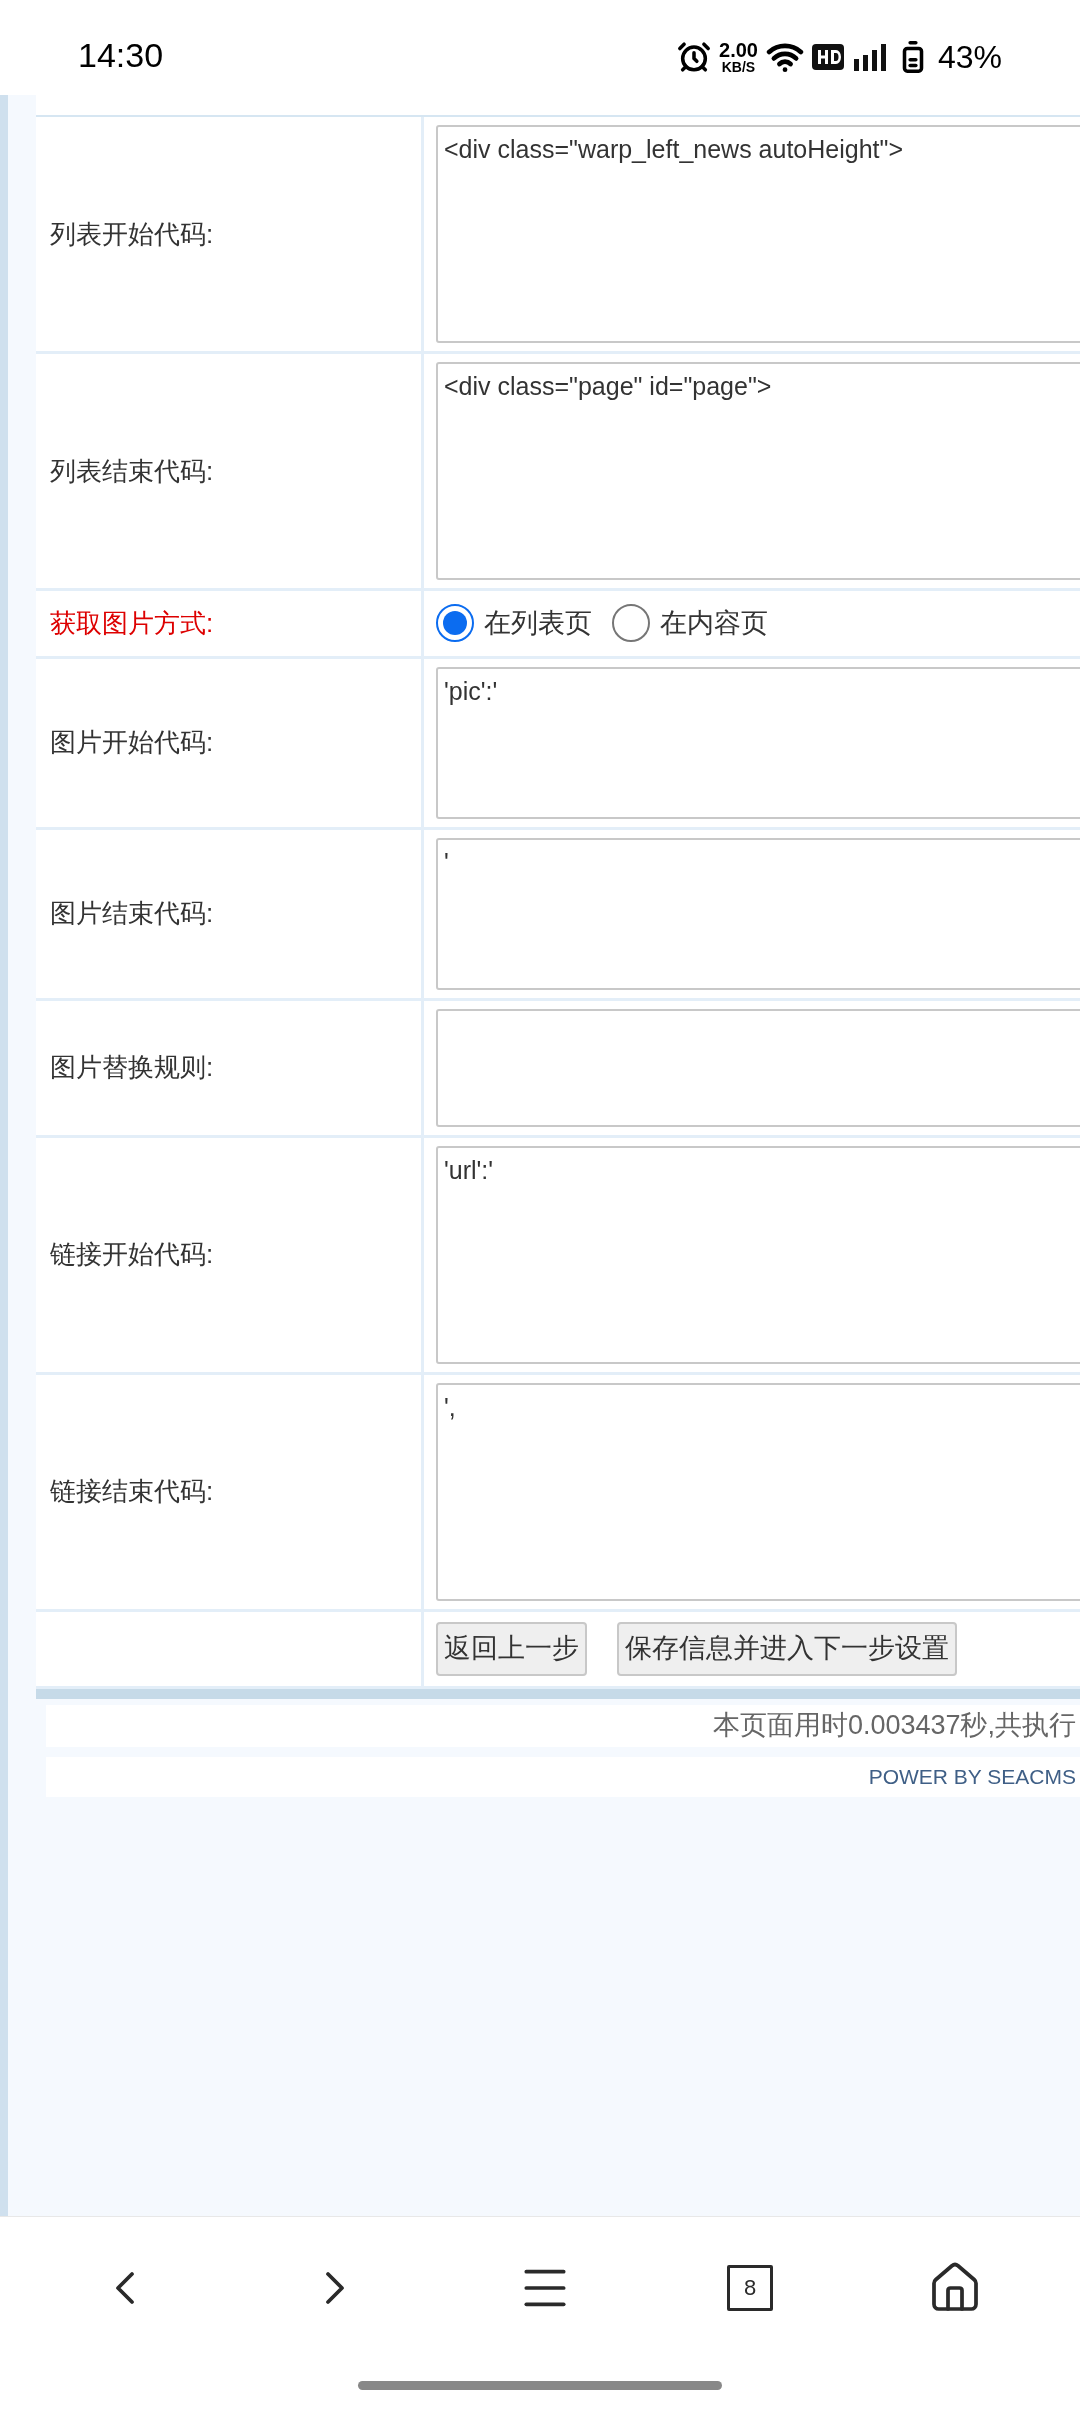 This screenshot has width=1080, height=2412. I want to click on form-button: 返回上一步, so click(511, 1648).